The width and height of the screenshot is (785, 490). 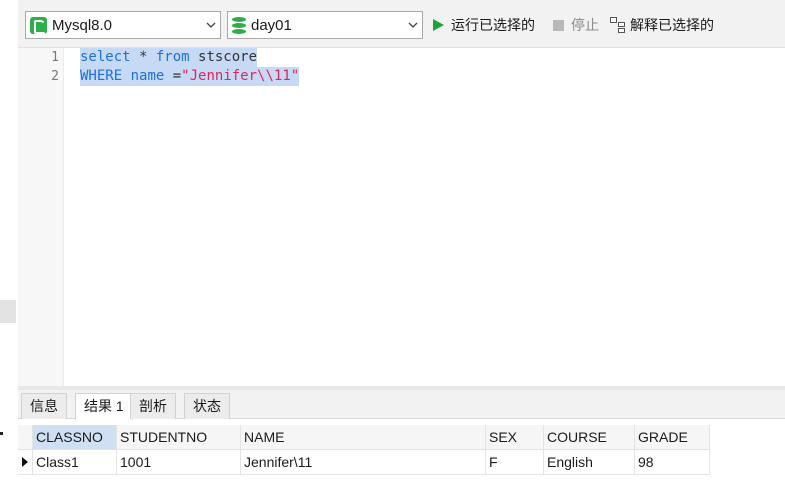 I want to click on column-header-name: NAME, so click(x=363, y=437).